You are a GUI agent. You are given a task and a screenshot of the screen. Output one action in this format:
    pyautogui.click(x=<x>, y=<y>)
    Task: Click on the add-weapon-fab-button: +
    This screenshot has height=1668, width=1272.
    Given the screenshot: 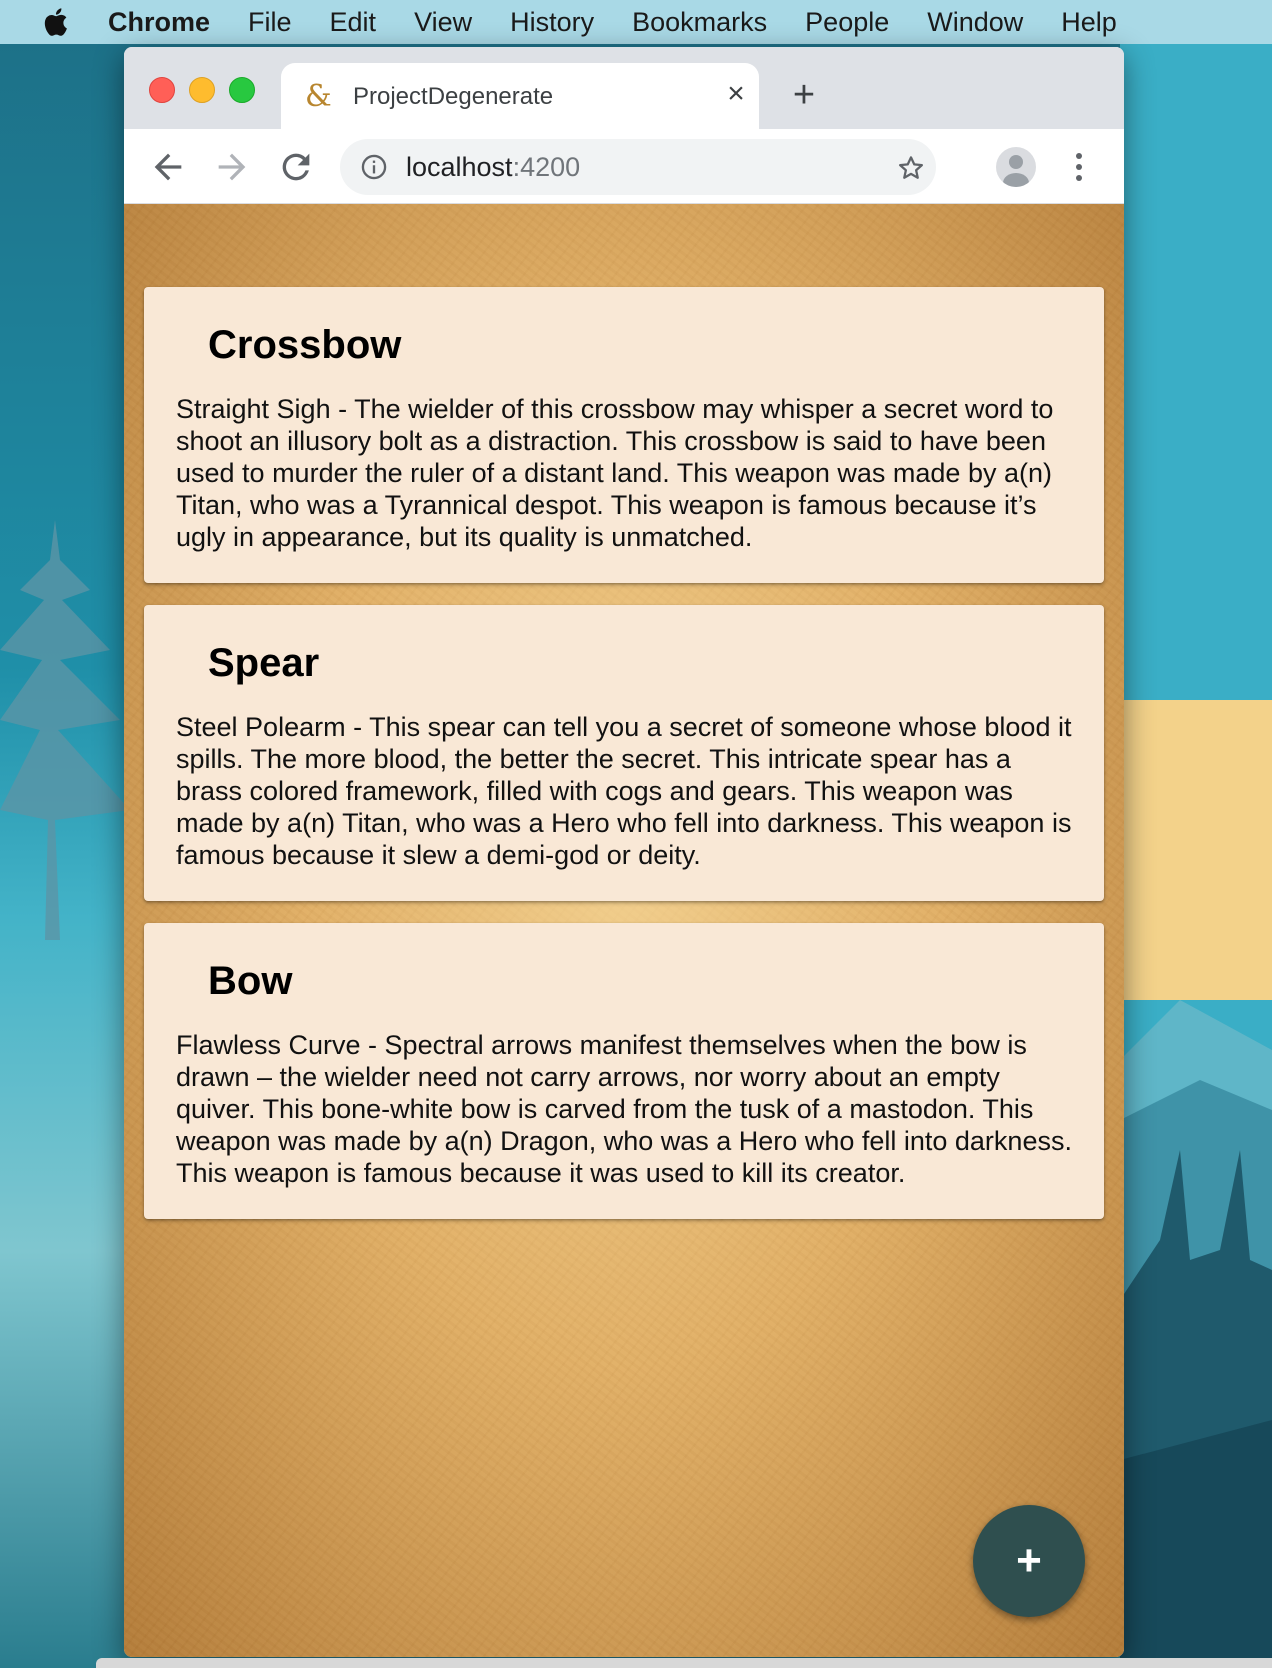 What is the action you would take?
    pyautogui.click(x=1029, y=1561)
    